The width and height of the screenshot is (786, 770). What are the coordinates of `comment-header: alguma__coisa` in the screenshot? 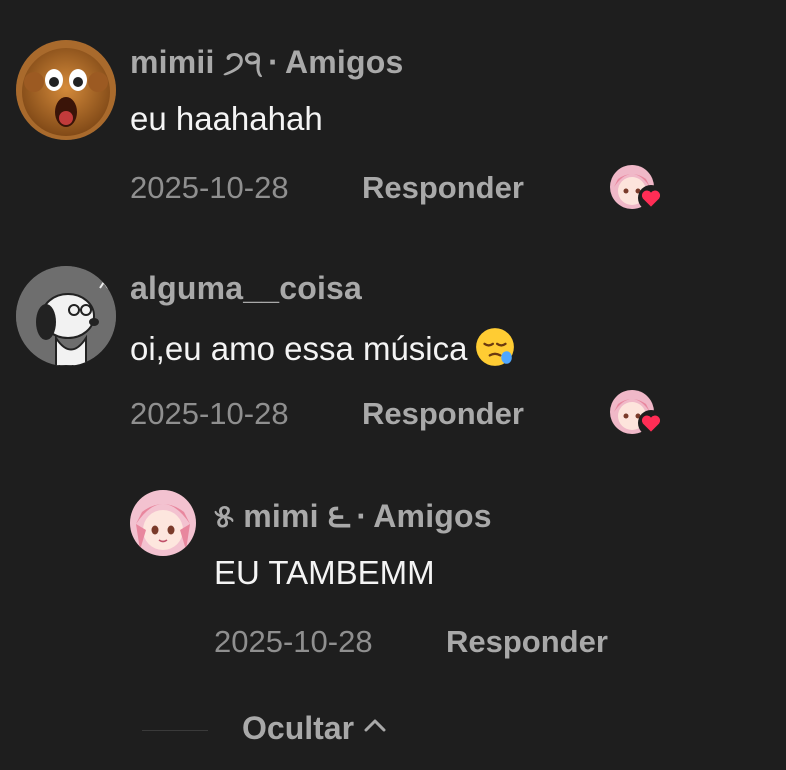 It's located at (246, 288).